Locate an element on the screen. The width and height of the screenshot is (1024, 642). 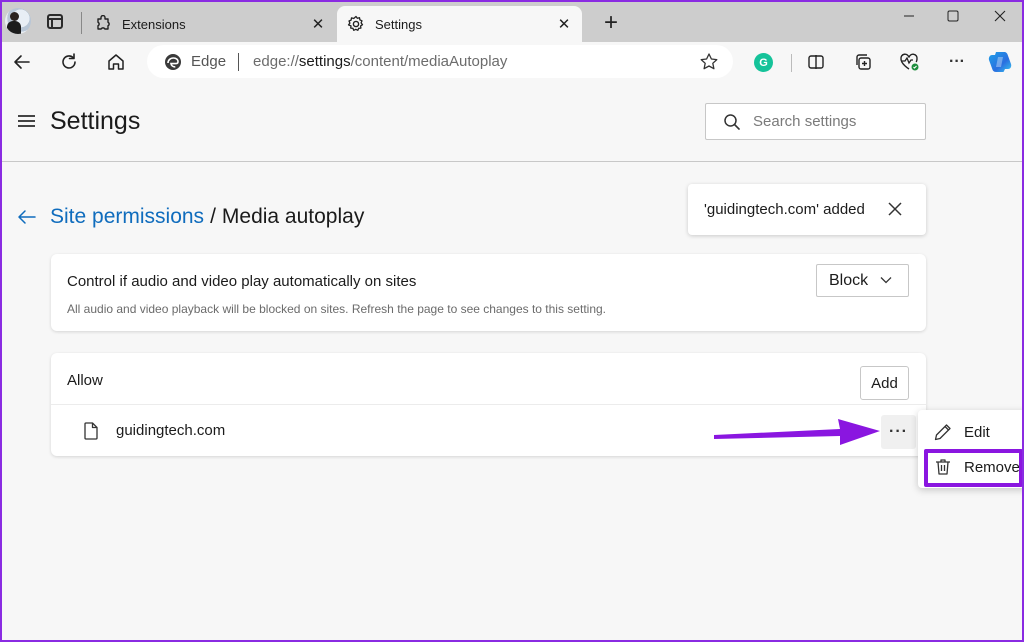
page-title: Settings is located at coordinates (95, 121).